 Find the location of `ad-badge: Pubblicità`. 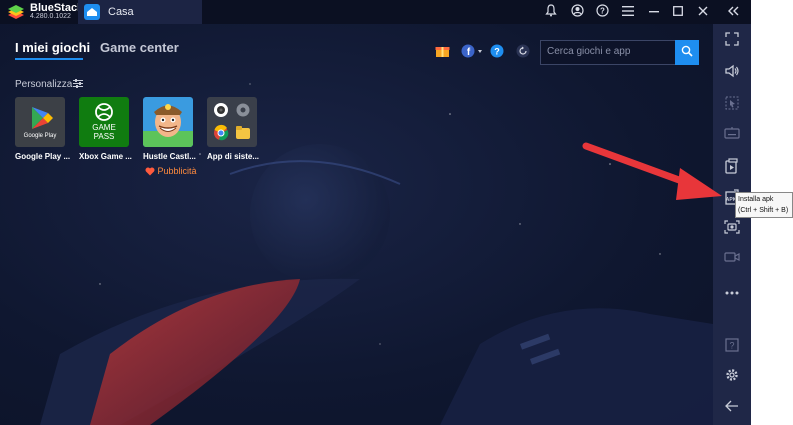

ad-badge: Pubblicità is located at coordinates (171, 171).